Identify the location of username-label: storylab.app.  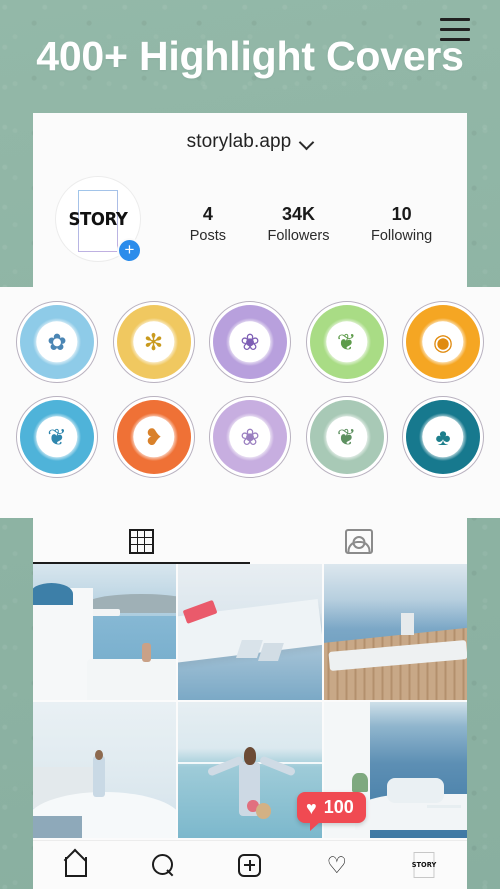
(239, 141).